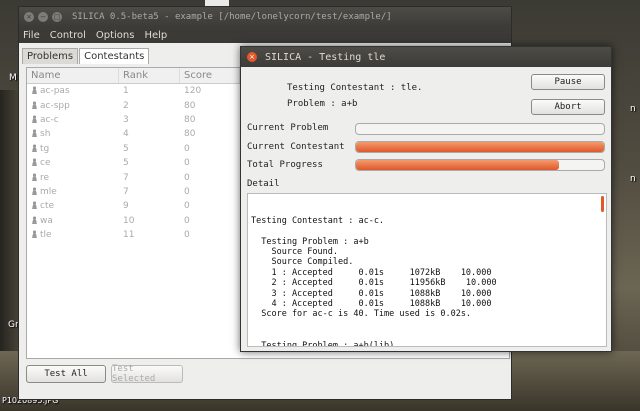 Image resolution: width=640 pixels, height=411 pixels. Describe the element at coordinates (149, 134) in the screenshot. I see `cell-rank: 4` at that location.